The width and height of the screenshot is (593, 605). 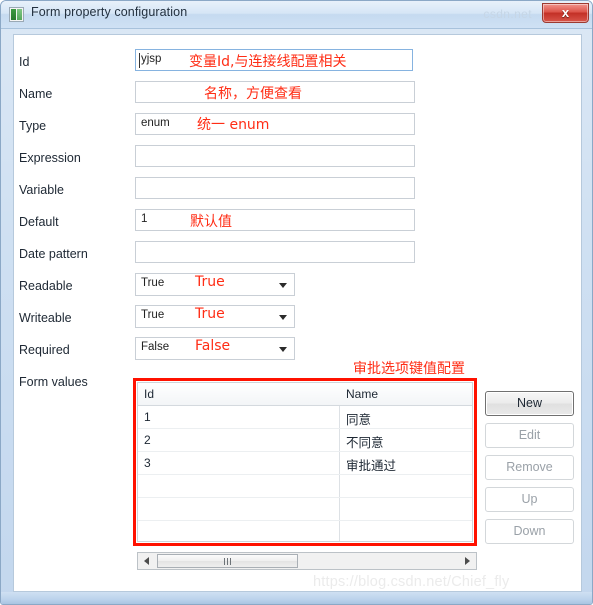 I want to click on edit-button: Edit, so click(x=529, y=435).